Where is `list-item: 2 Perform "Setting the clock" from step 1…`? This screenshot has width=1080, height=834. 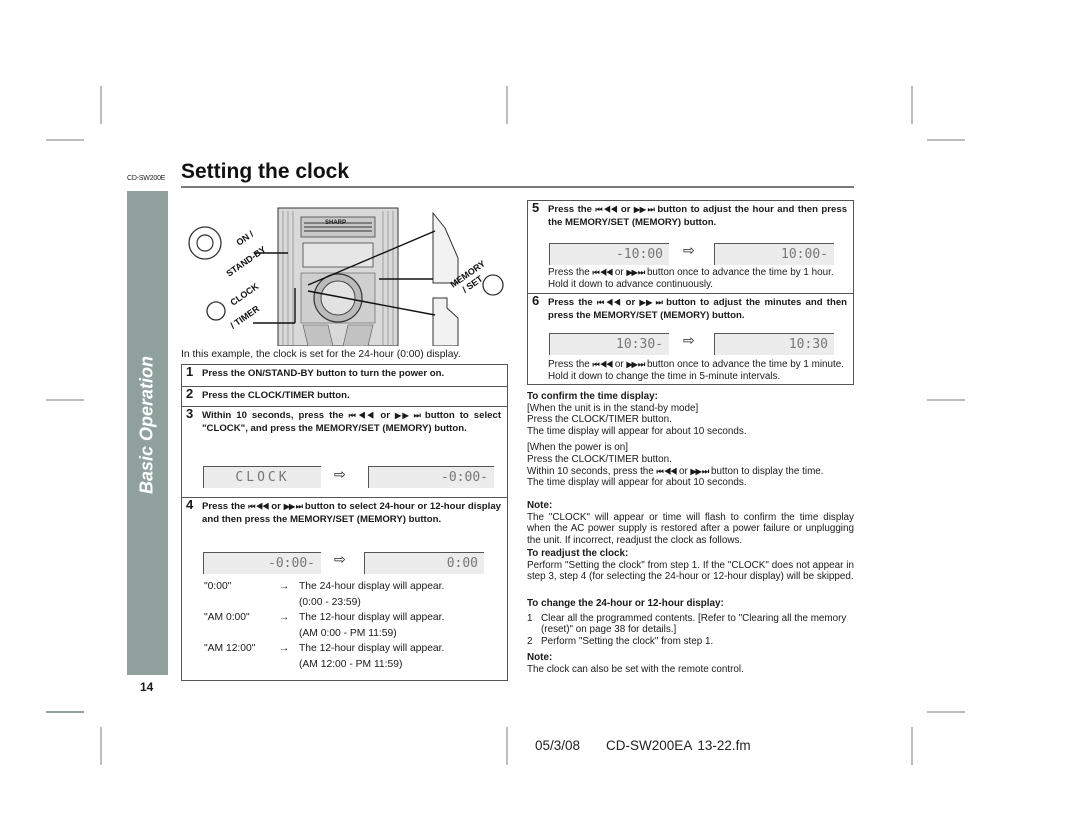 list-item: 2 Perform "Setting the clock" from step 1… is located at coordinates (620, 641).